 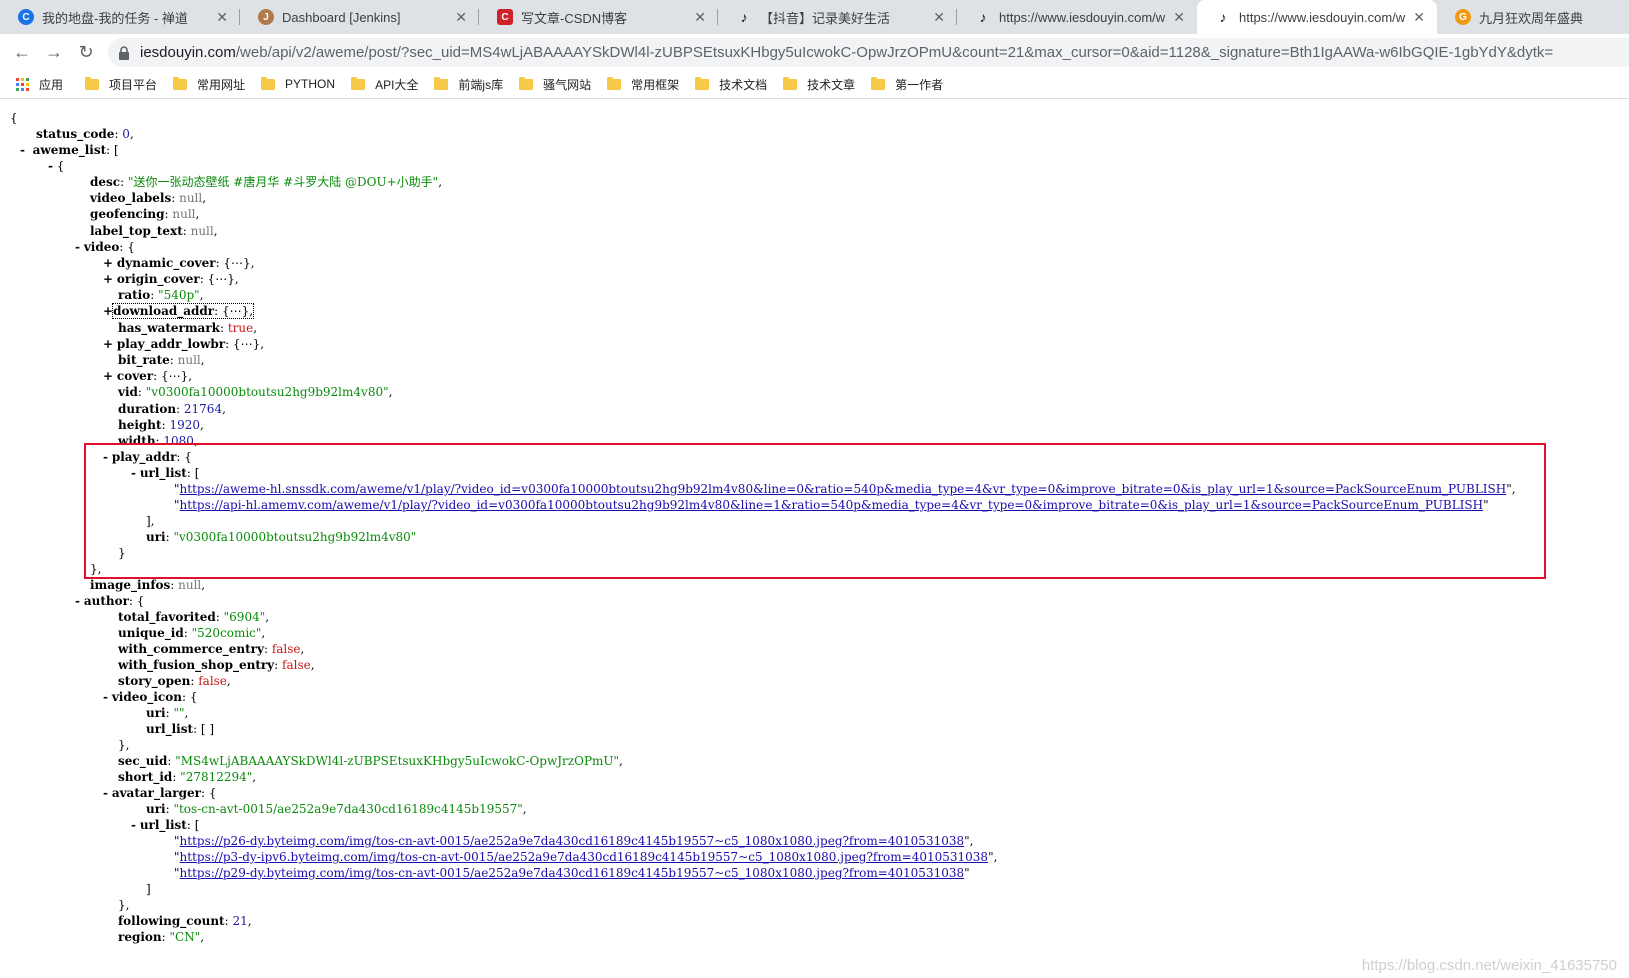 I want to click on json-row: has_watermark: true,, so click(x=188, y=328).